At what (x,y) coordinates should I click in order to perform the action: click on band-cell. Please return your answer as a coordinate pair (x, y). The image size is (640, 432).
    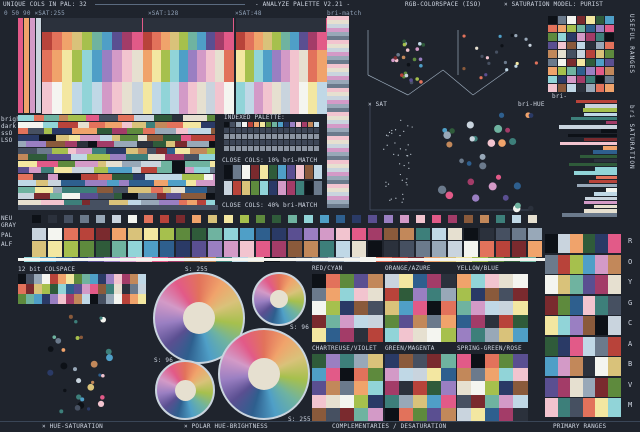
    Looking at the image, I should click on (69, 176).